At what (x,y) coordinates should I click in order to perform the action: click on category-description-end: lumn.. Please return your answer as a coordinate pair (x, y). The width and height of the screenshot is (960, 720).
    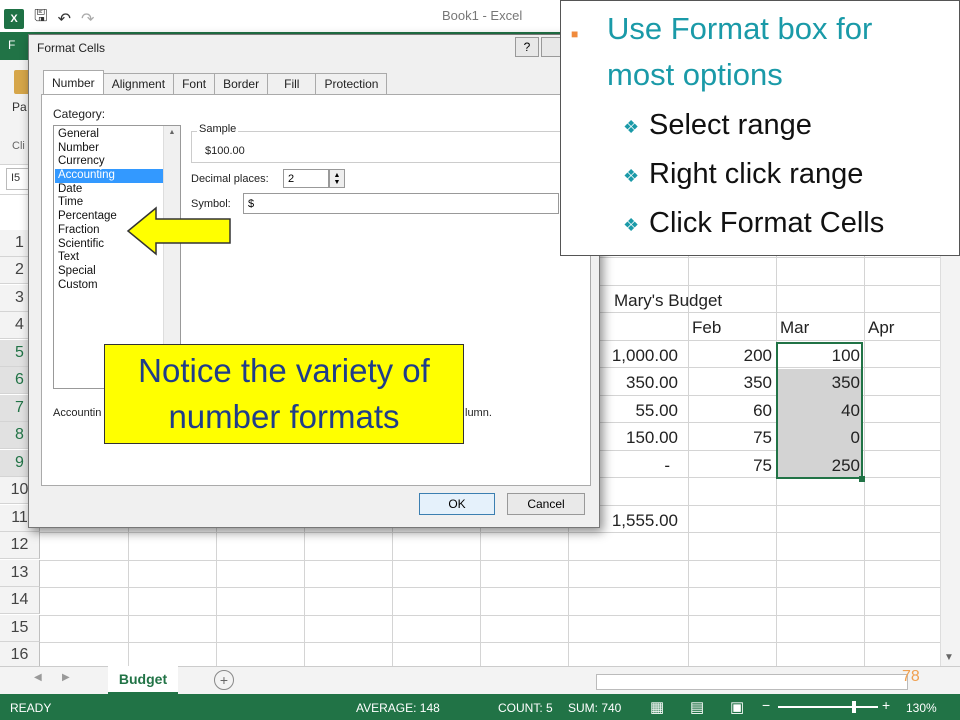
    Looking at the image, I should click on (478, 413).